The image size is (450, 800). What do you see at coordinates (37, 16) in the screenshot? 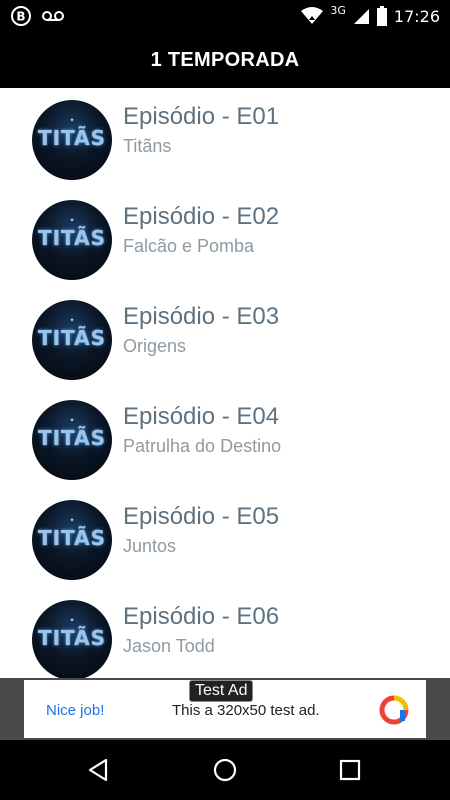
I see `status-left: B` at bounding box center [37, 16].